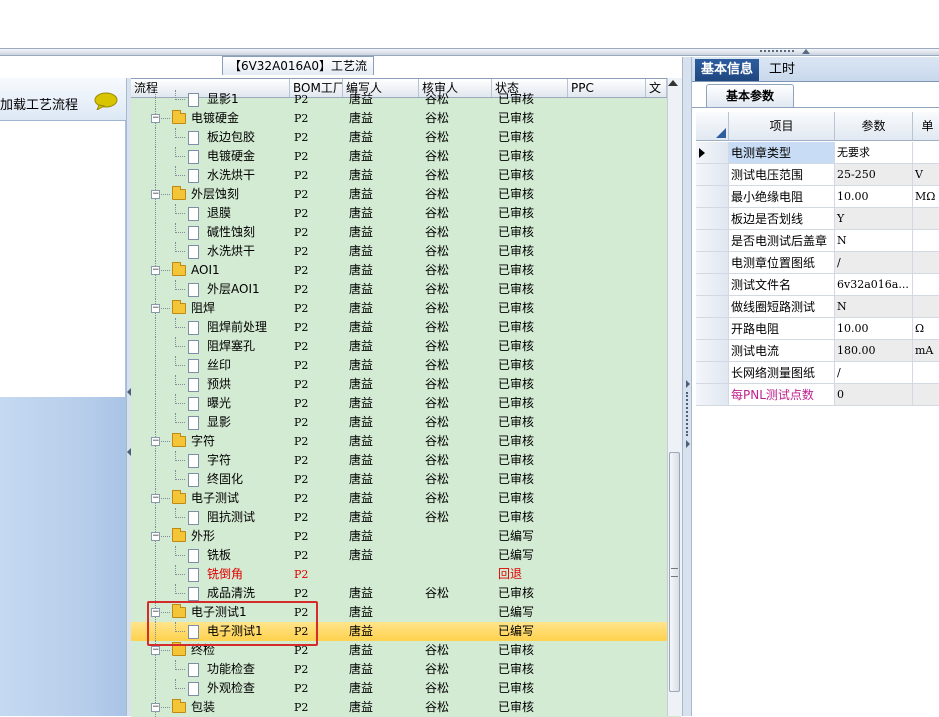 The image size is (939, 717). Describe the element at coordinates (399, 669) in the screenshot. I see `tree-item-row: 功能检查 P2 唐益 谷松 已审核` at that location.